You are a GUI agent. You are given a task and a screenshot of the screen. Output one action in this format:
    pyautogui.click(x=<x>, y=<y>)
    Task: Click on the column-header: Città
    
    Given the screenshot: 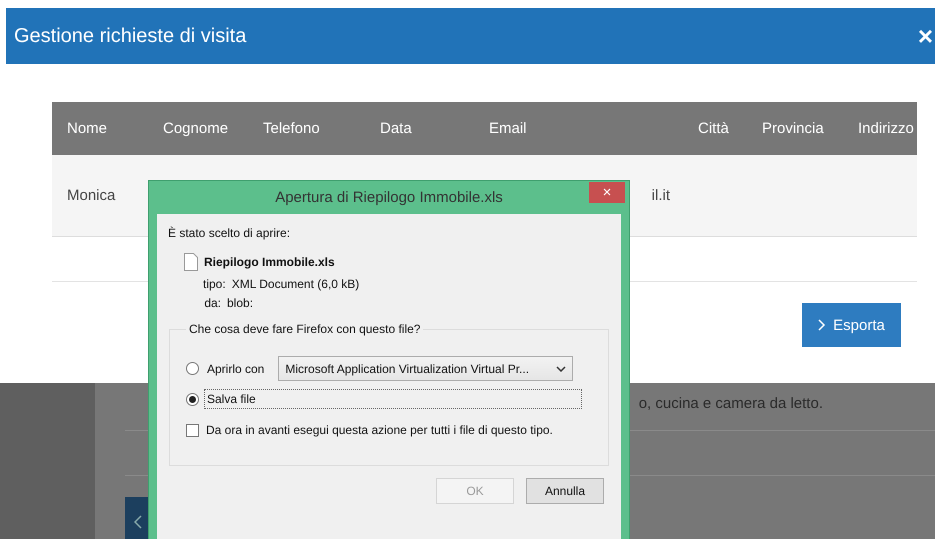 What is the action you would take?
    pyautogui.click(x=714, y=128)
    